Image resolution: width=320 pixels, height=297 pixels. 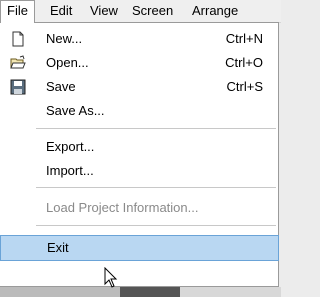 What do you see at coordinates (244, 86) in the screenshot?
I see `menu-item-save-shortcut: Ctrl+S` at bounding box center [244, 86].